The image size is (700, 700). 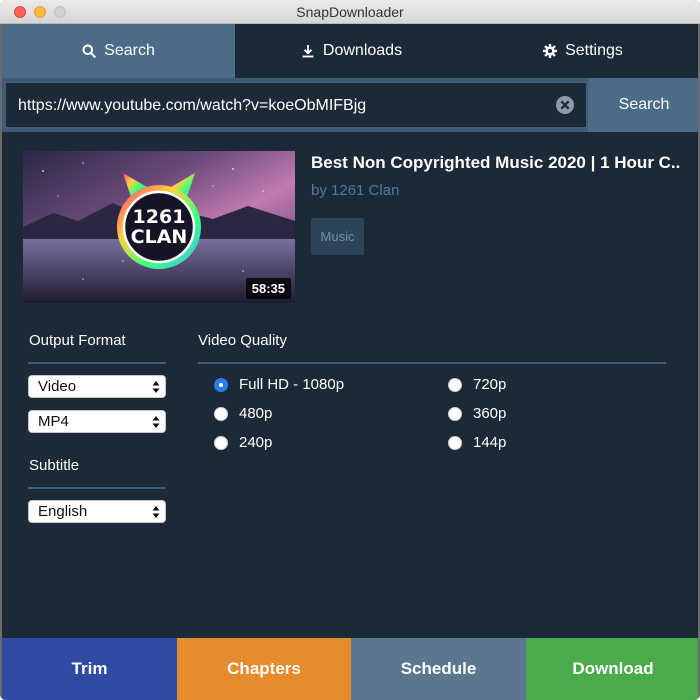 What do you see at coordinates (264, 669) in the screenshot?
I see `chapters-button: Chapters` at bounding box center [264, 669].